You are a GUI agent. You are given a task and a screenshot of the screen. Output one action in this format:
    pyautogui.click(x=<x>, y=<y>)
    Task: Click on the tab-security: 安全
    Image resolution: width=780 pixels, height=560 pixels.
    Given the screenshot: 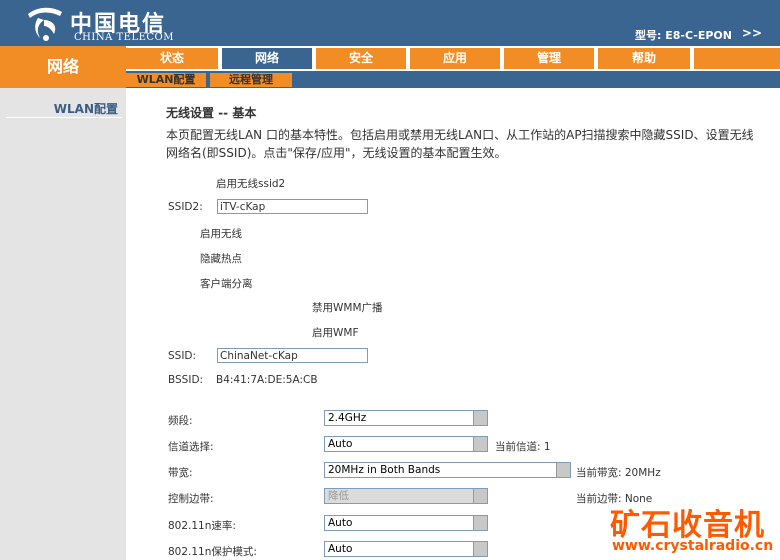 What is the action you would take?
    pyautogui.click(x=361, y=58)
    